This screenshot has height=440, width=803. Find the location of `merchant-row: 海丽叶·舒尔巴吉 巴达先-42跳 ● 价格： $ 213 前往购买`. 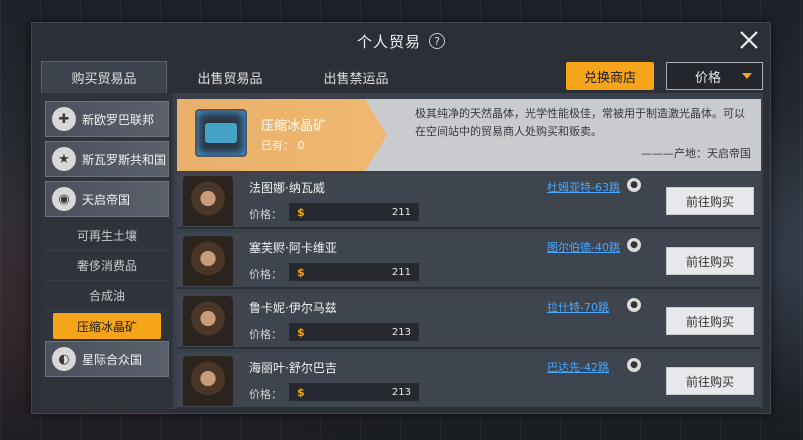

merchant-row: 海丽叶·舒尔巴吉 巴达先-42跳 ● 价格： $ 213 前往购买 is located at coordinates (469, 381).